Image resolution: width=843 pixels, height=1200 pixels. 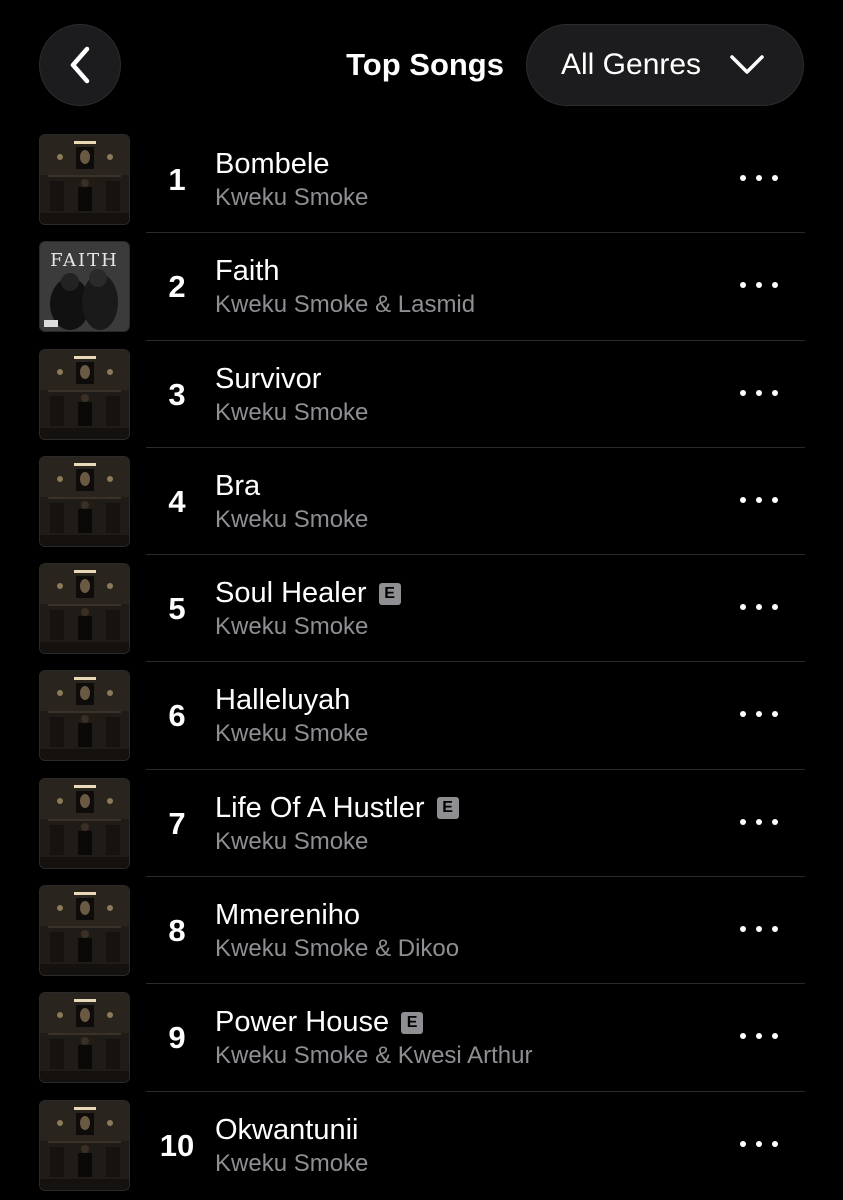 I want to click on song-rank: 8, so click(x=177, y=931).